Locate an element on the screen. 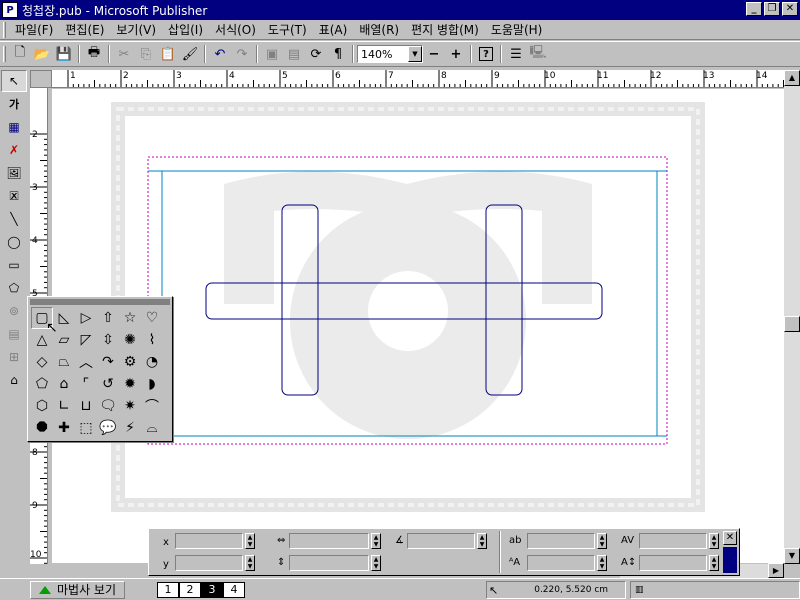 The width and height of the screenshot is (800, 600). restore-button: ❐ is located at coordinates (772, 9).